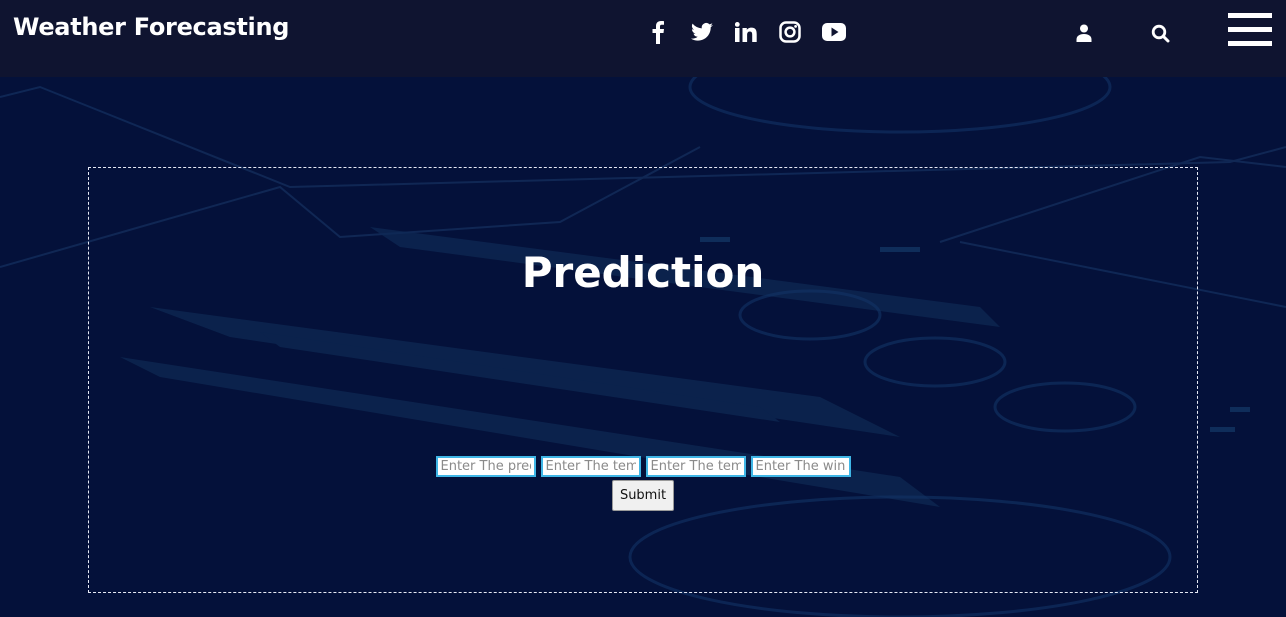 The width and height of the screenshot is (1286, 617). What do you see at coordinates (834, 32) in the screenshot?
I see `youtube-icon` at bounding box center [834, 32].